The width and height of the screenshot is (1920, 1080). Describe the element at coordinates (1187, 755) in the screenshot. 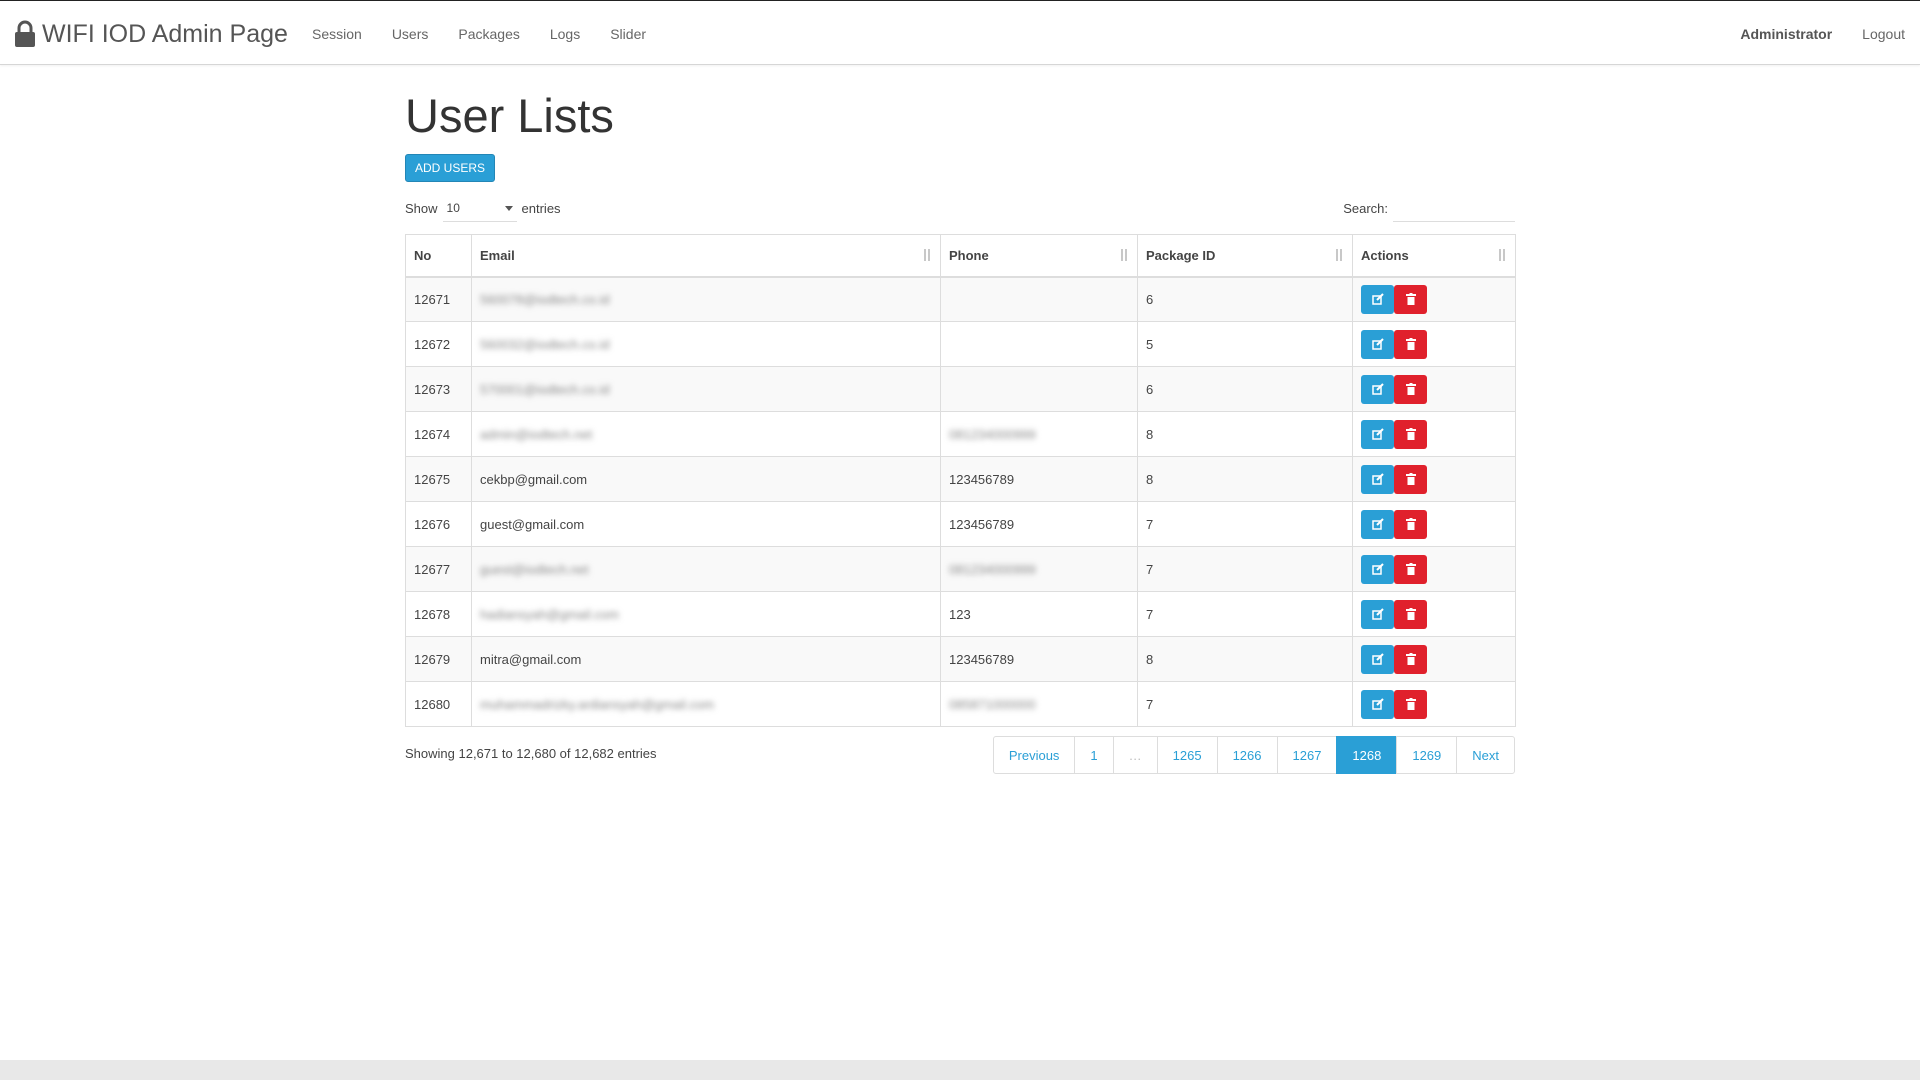

I see `page-button-1265: 1265` at that location.